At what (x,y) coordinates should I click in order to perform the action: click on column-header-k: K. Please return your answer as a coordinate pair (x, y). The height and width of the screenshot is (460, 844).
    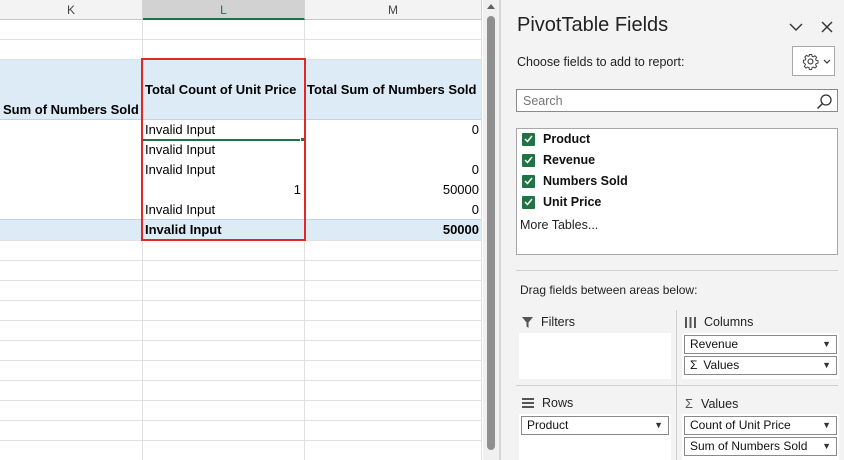
    Looking at the image, I should click on (71, 10).